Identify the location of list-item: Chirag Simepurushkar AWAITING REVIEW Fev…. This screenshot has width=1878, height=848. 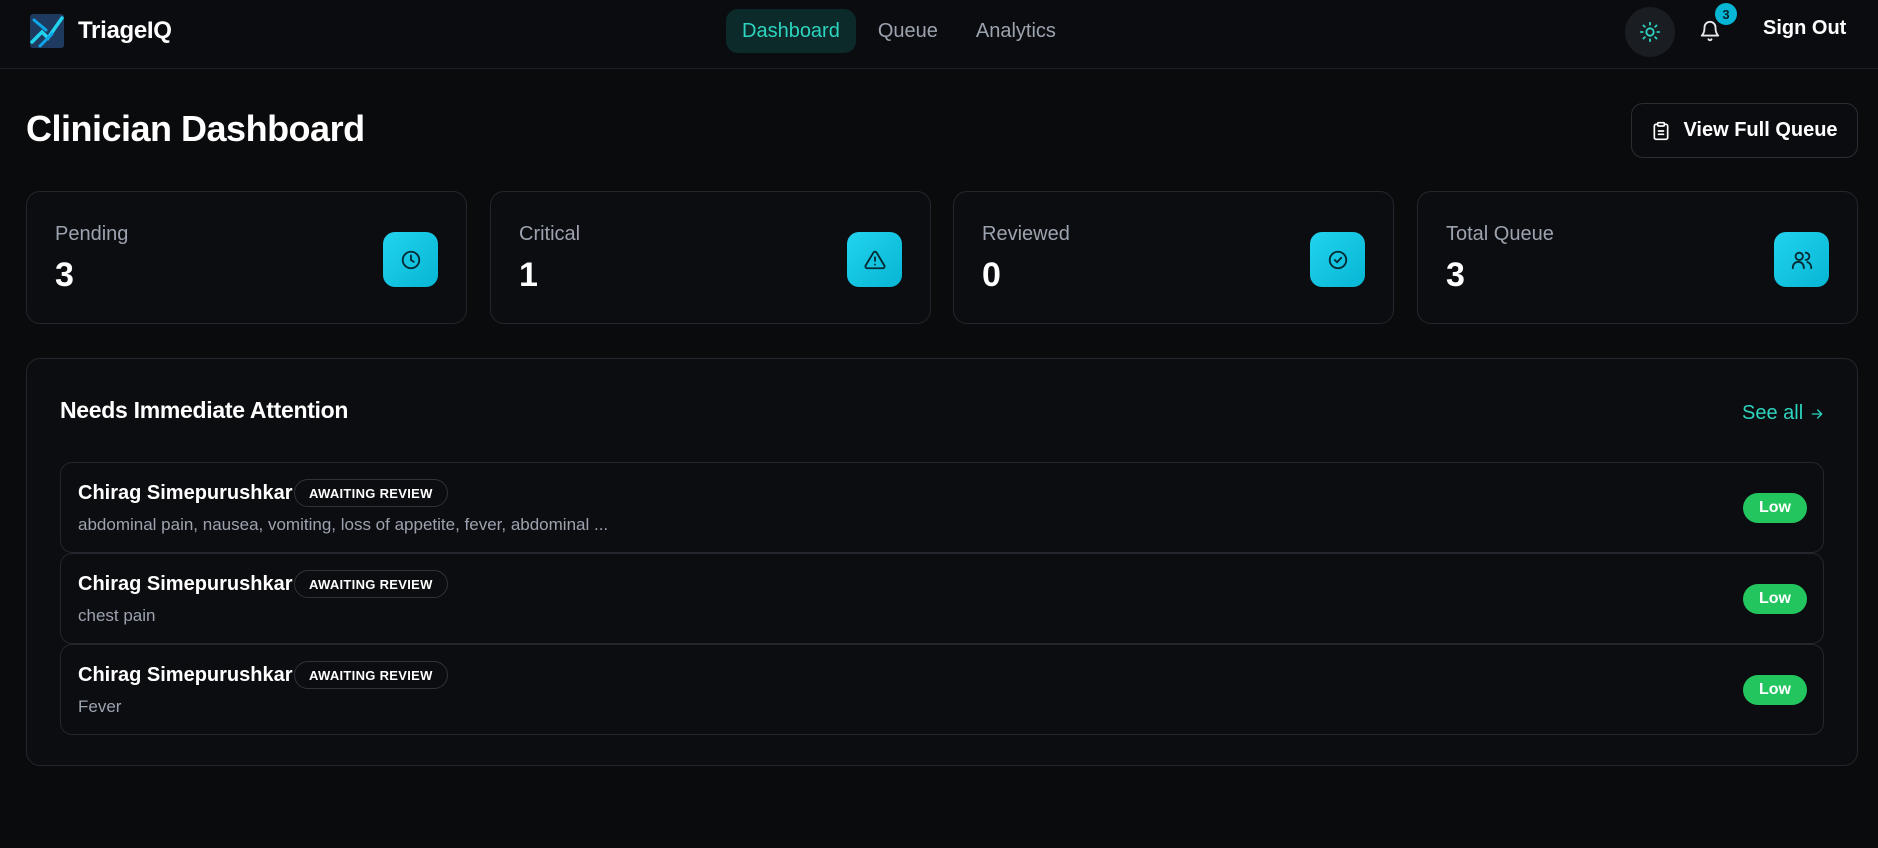
(942, 689).